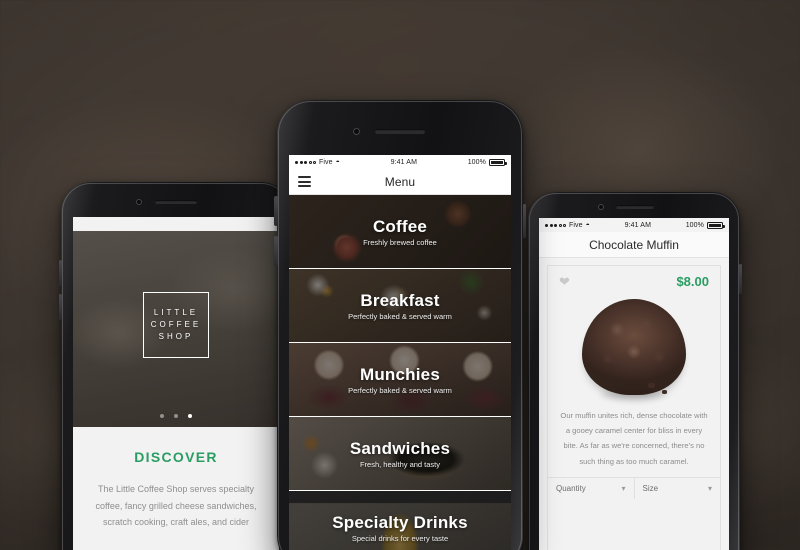 Image resolution: width=800 pixels, height=550 pixels. I want to click on logo-line-1: LITTLE, so click(176, 313).